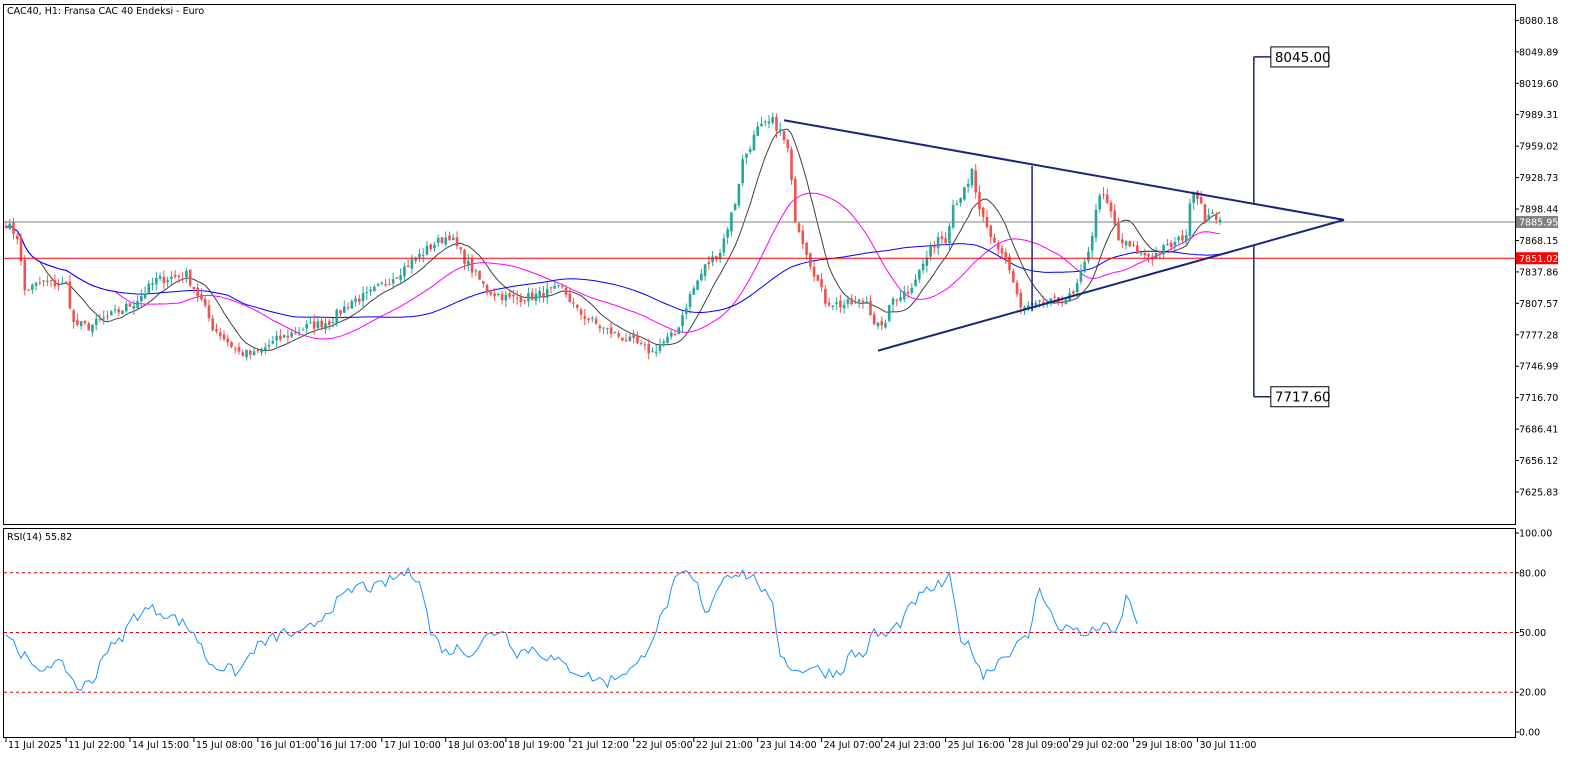 The height and width of the screenshot is (768, 1585). What do you see at coordinates (1538, 147) in the screenshot?
I see `price-y-tick-label: 7959.02` at bounding box center [1538, 147].